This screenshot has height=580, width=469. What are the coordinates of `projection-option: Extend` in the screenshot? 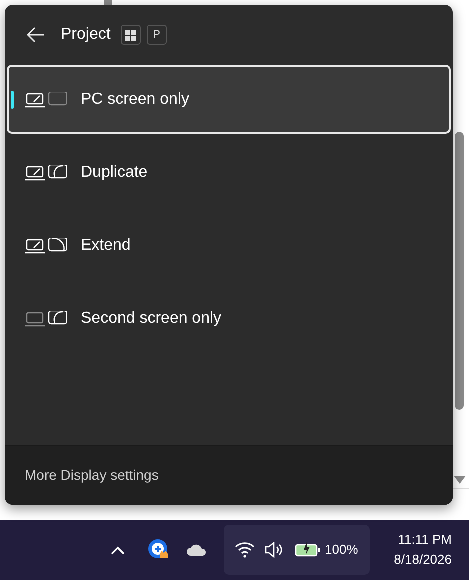 It's located at (229, 245).